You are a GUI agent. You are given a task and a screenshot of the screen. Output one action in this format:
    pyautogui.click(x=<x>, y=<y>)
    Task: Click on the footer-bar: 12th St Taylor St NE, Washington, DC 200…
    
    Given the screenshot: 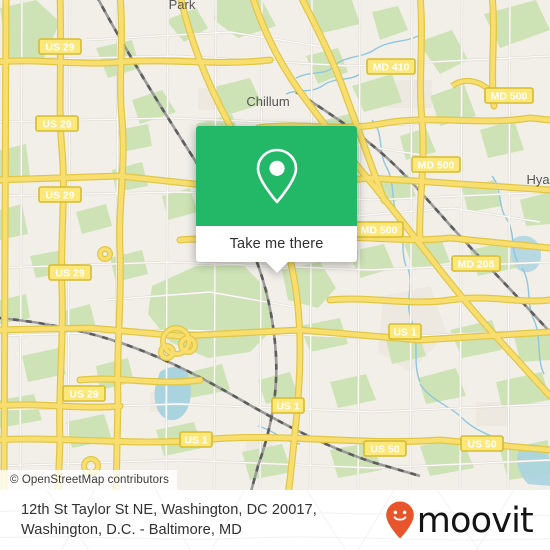 What is the action you would take?
    pyautogui.click(x=275, y=520)
    